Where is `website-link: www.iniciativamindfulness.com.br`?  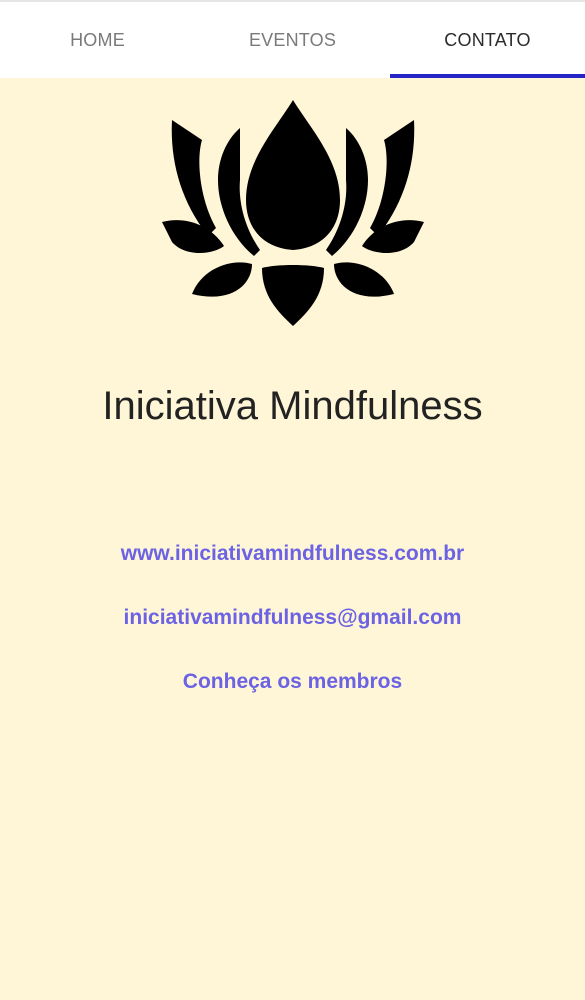 website-link: www.iniciativamindfulness.com.br is located at coordinates (292, 554).